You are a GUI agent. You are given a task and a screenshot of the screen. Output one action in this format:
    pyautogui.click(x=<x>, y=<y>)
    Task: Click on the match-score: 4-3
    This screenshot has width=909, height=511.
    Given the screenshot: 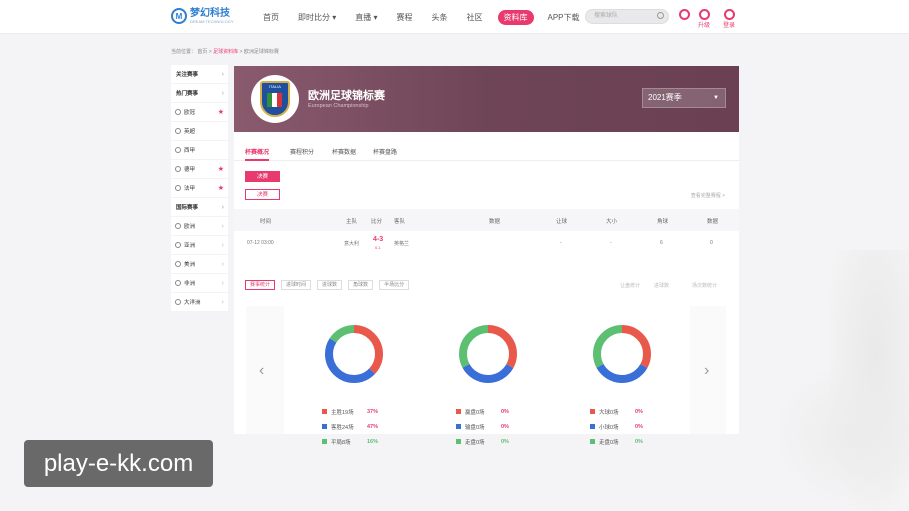 What is the action you would take?
    pyautogui.click(x=378, y=239)
    